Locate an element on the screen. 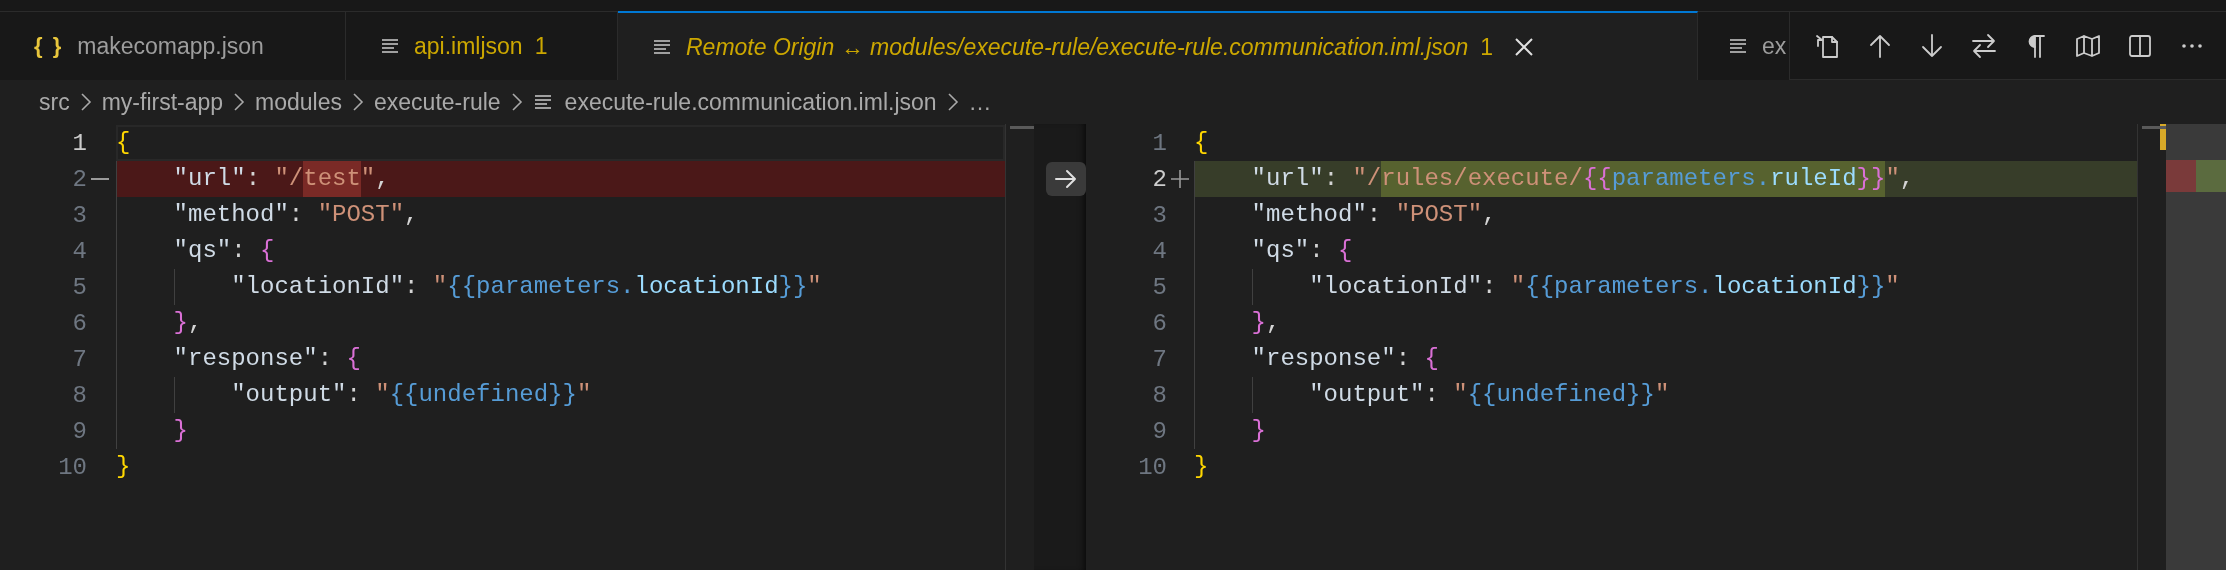  editor-tab: { } makecomapp.json is located at coordinates (173, 45).